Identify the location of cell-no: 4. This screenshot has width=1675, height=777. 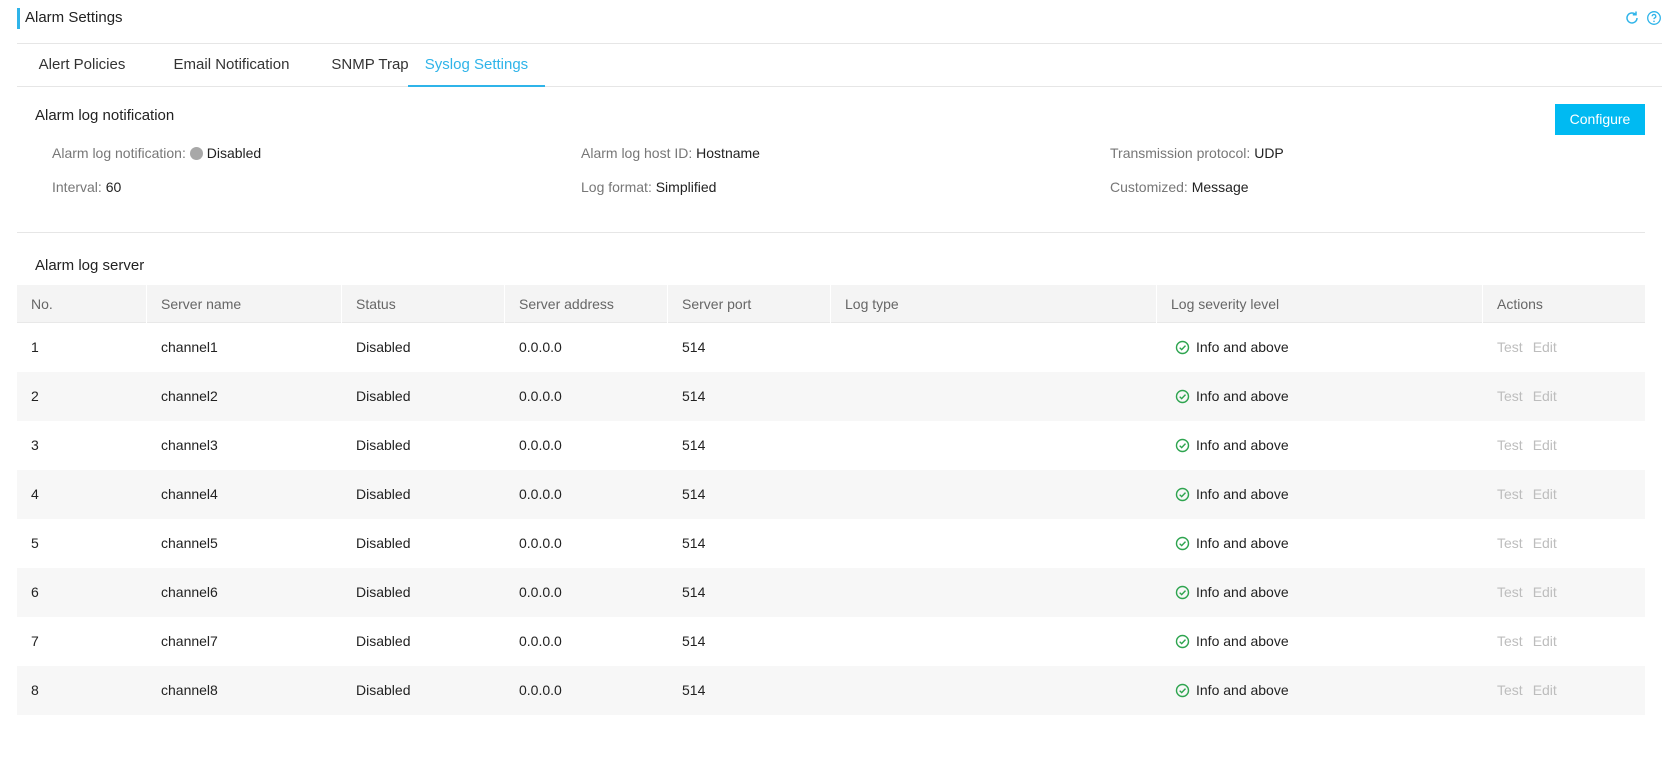
(35, 494).